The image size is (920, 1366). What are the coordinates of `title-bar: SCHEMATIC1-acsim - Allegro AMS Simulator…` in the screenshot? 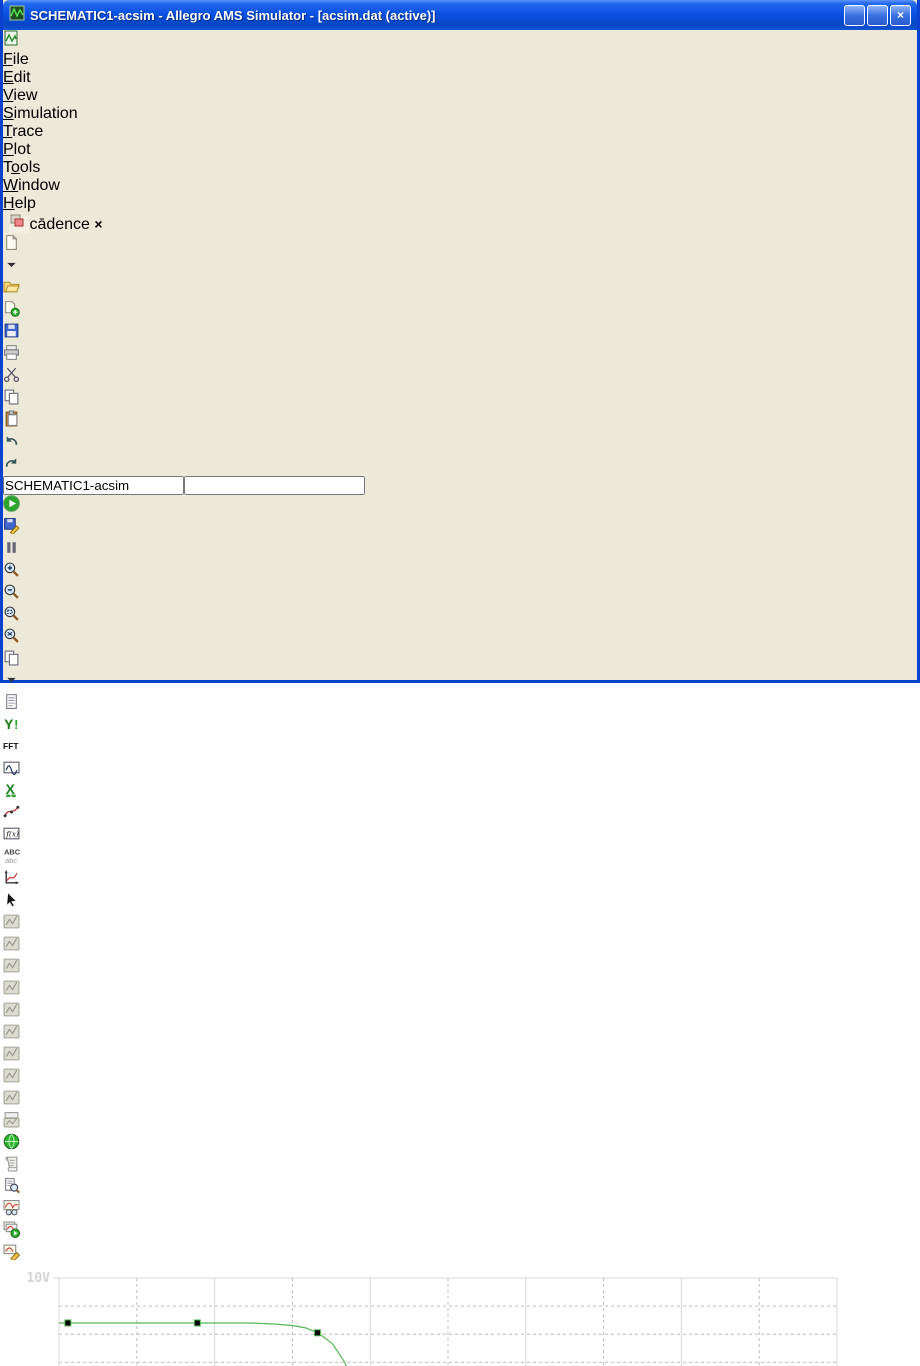 It's located at (460, 15).